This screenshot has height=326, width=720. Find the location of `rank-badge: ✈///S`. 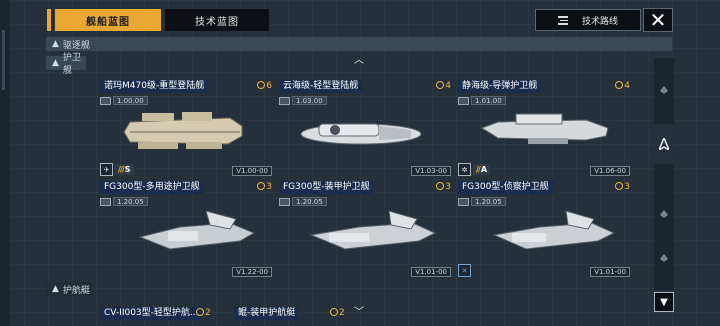

rank-badge: ✈///S is located at coordinates (117, 169).